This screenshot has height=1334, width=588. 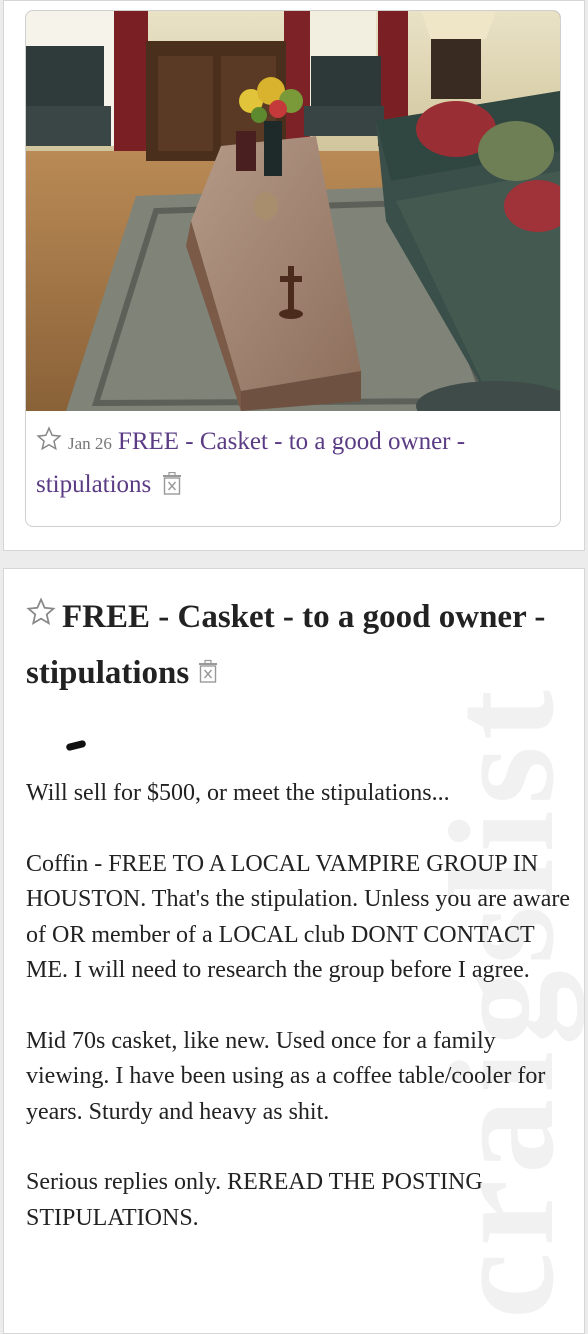 I want to click on redaction-mark, so click(x=76, y=745).